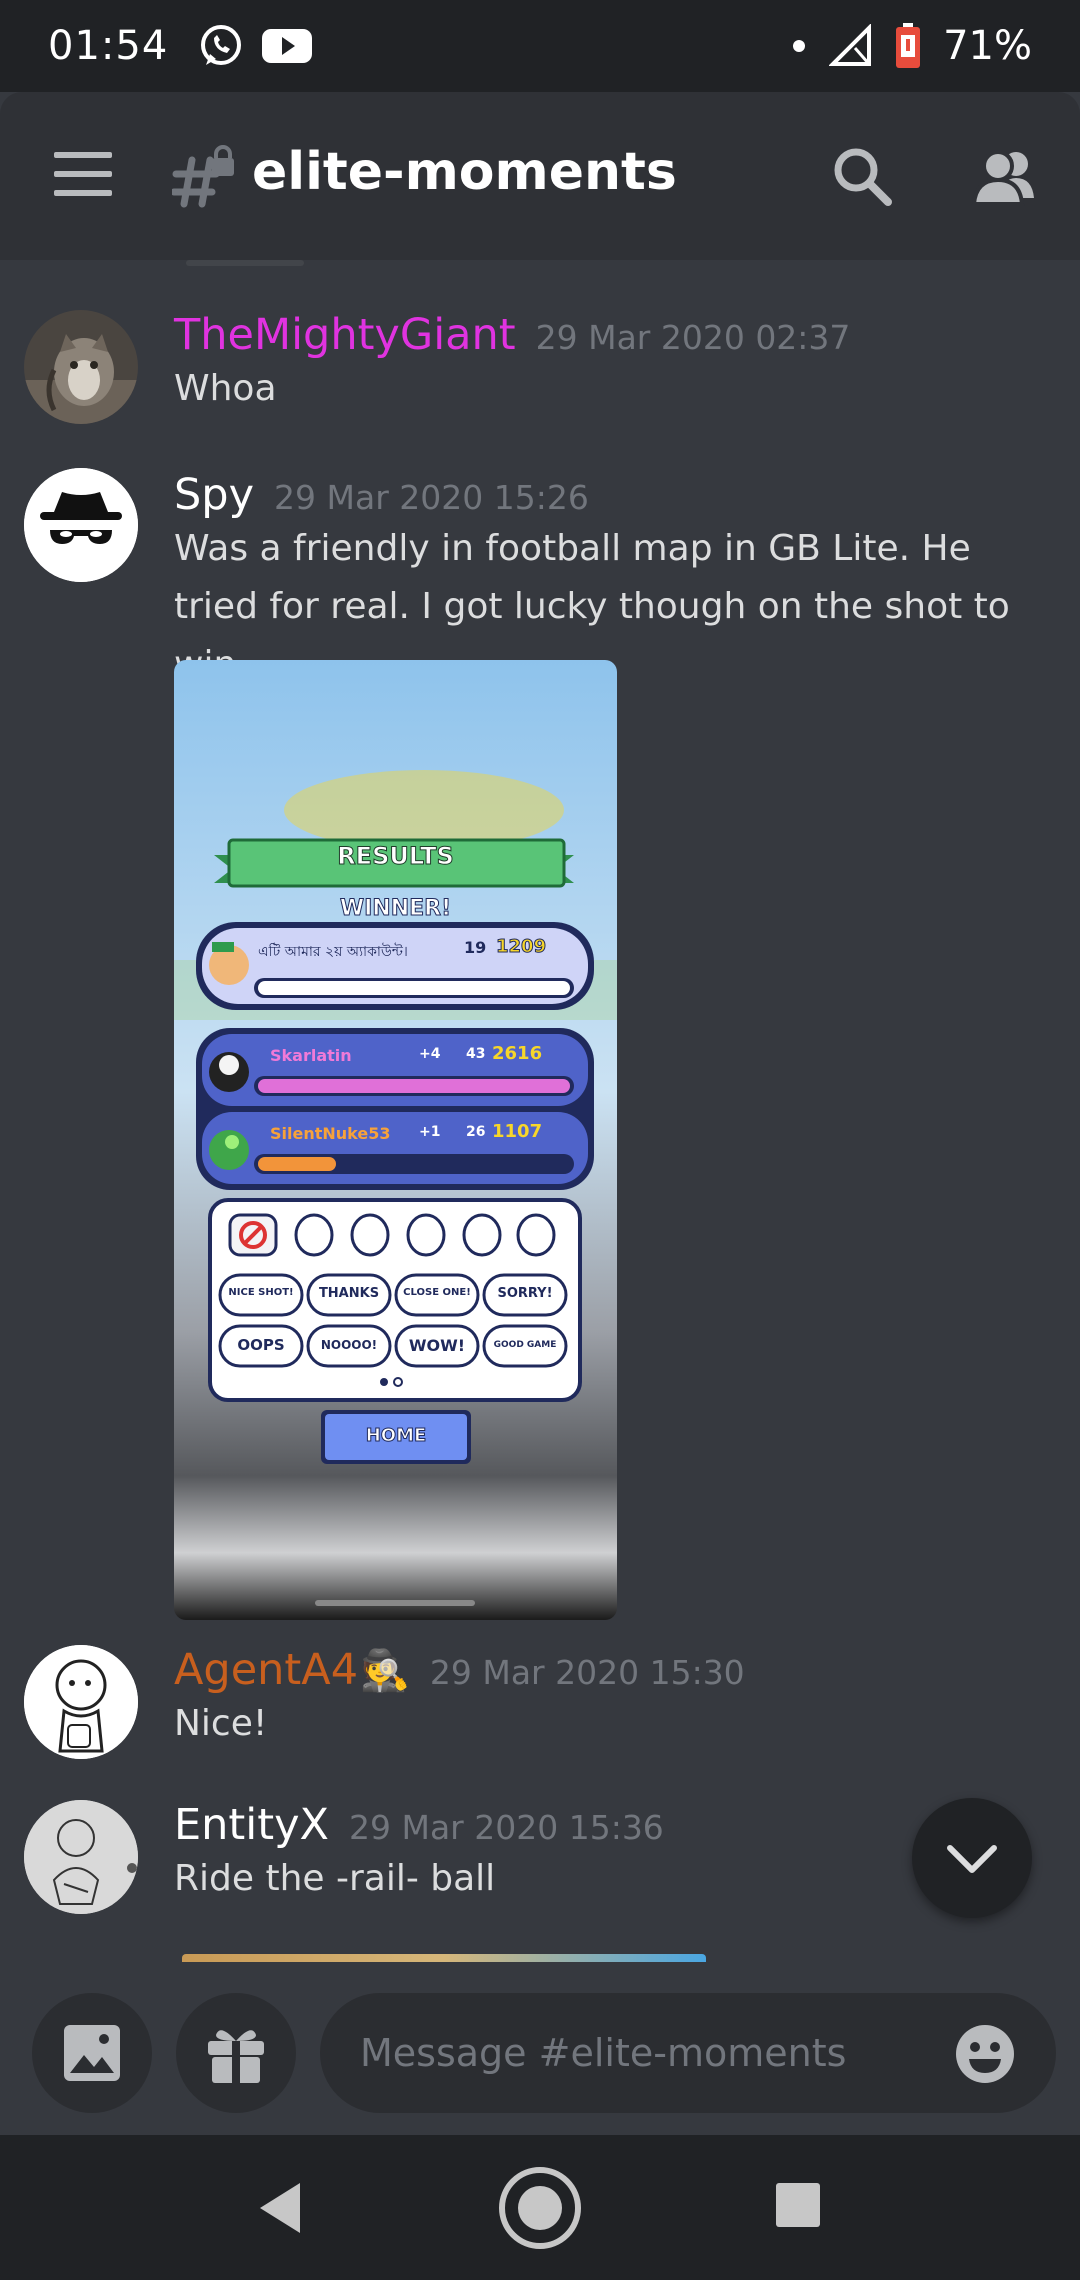  What do you see at coordinates (349, 1293) in the screenshot?
I see `quick-chat-option: THANKS` at bounding box center [349, 1293].